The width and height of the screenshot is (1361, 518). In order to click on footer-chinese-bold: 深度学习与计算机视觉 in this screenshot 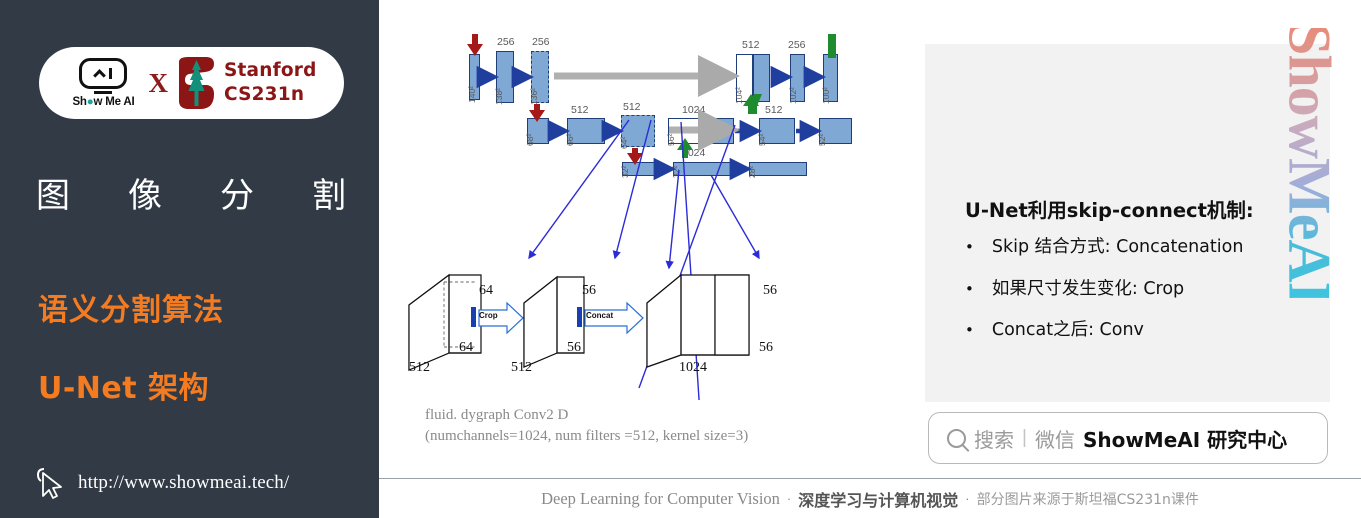, I will do `click(878, 500)`.